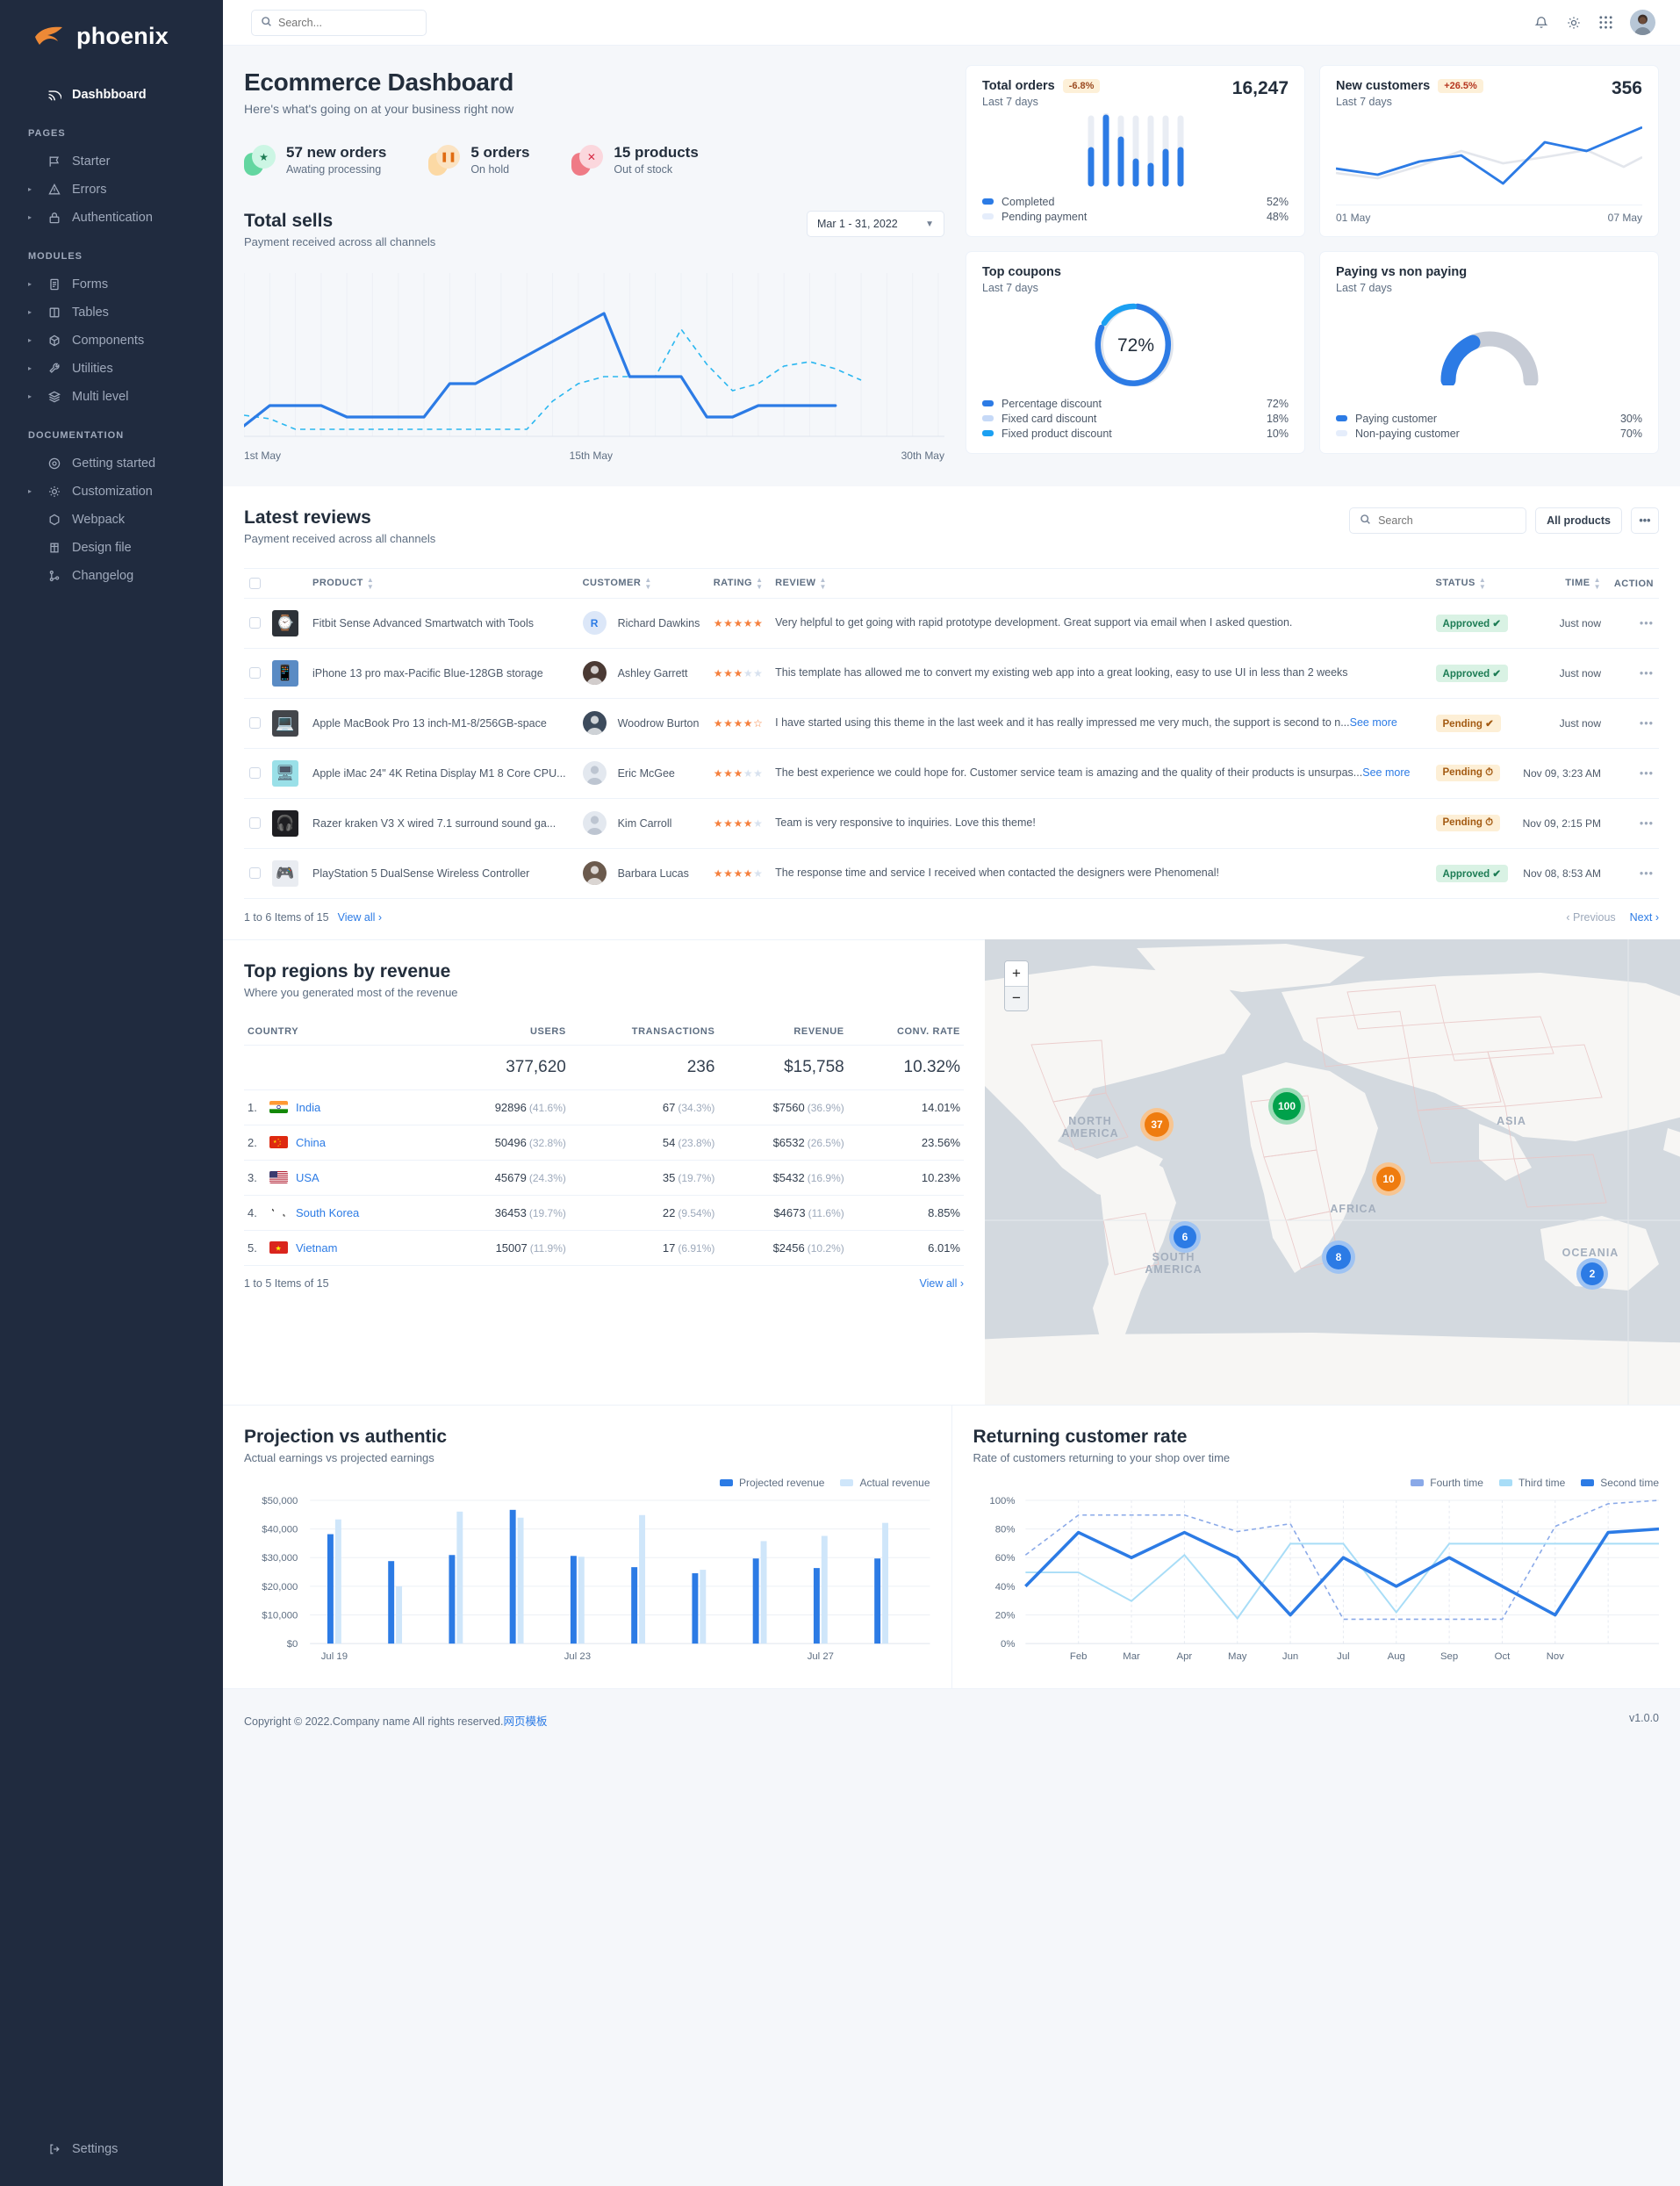 This screenshot has height=2186, width=1680. What do you see at coordinates (111, 36) in the screenshot?
I see `brand-logo-area: phoenix` at bounding box center [111, 36].